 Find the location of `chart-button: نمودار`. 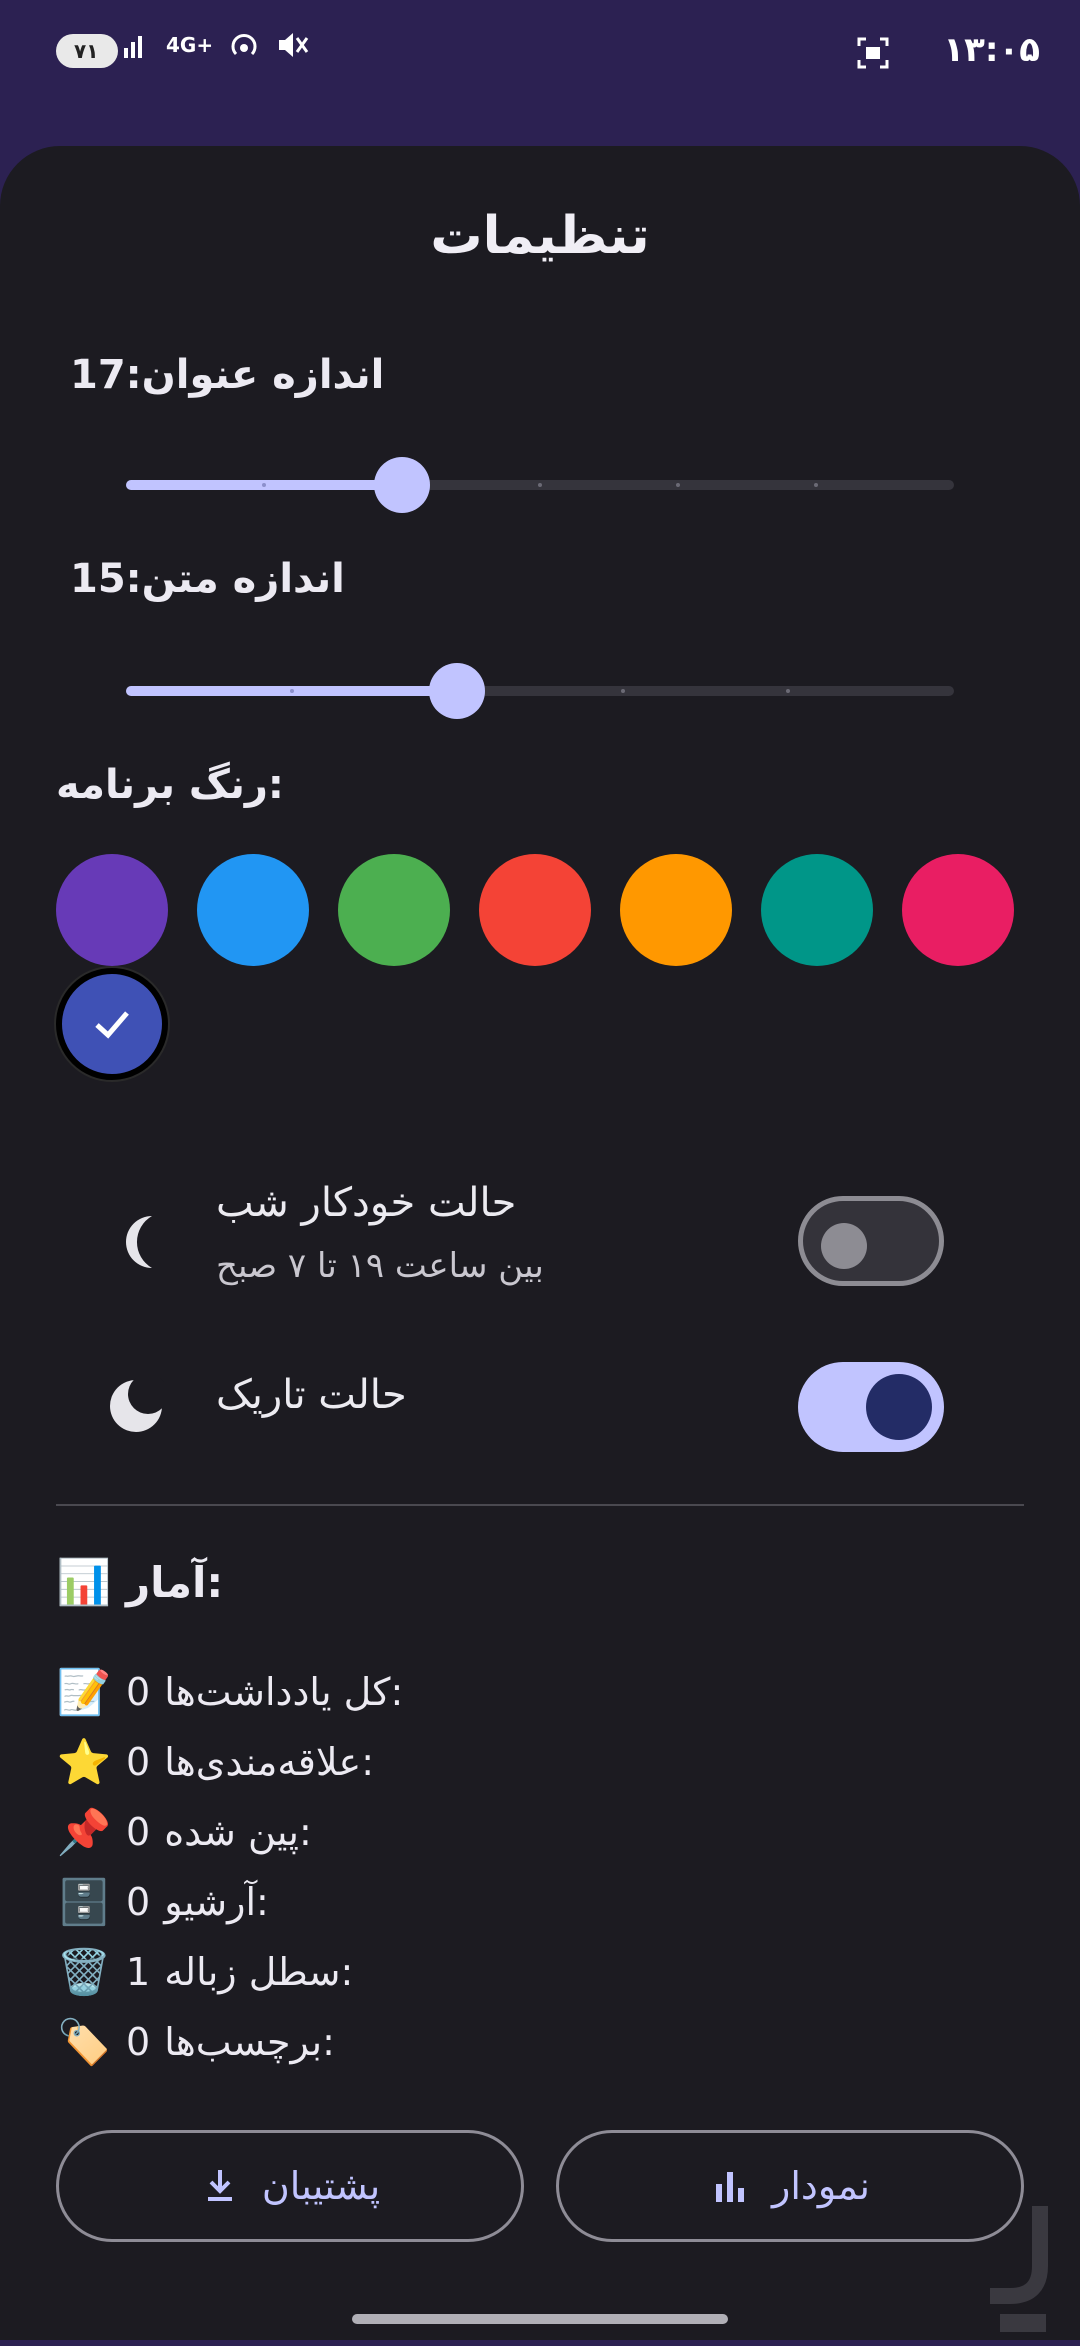

chart-button: نمودار is located at coordinates (790, 2186).